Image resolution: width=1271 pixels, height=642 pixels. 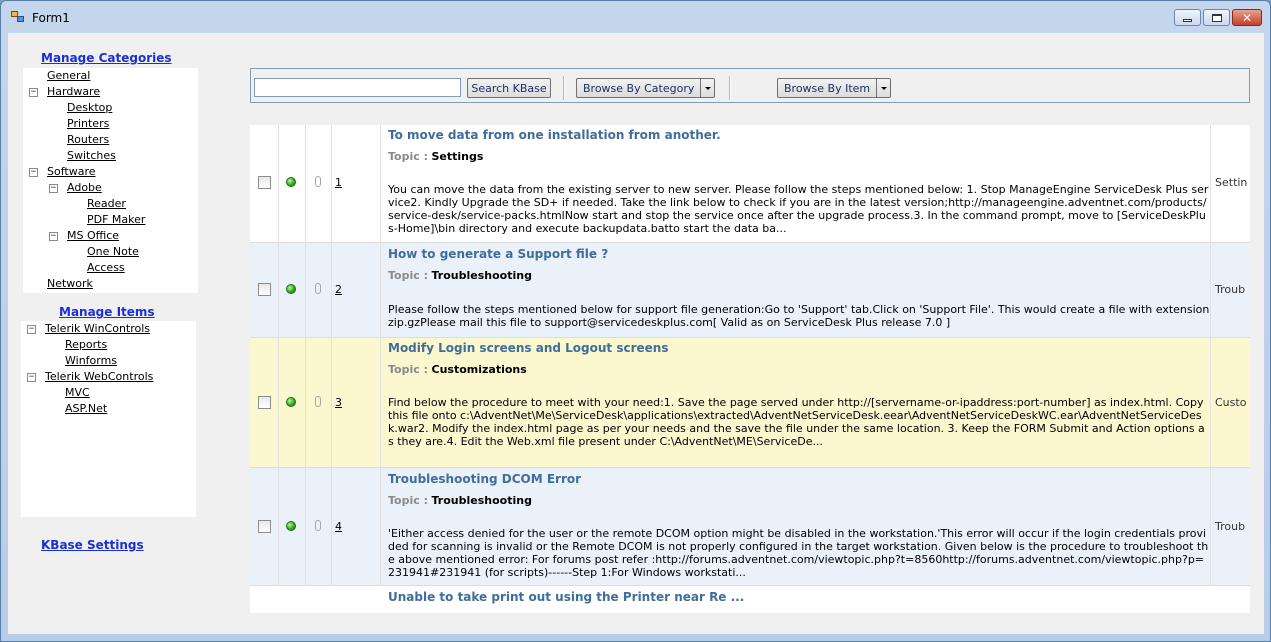 I want to click on category-cell-text: Troub, so click(x=1230, y=289).